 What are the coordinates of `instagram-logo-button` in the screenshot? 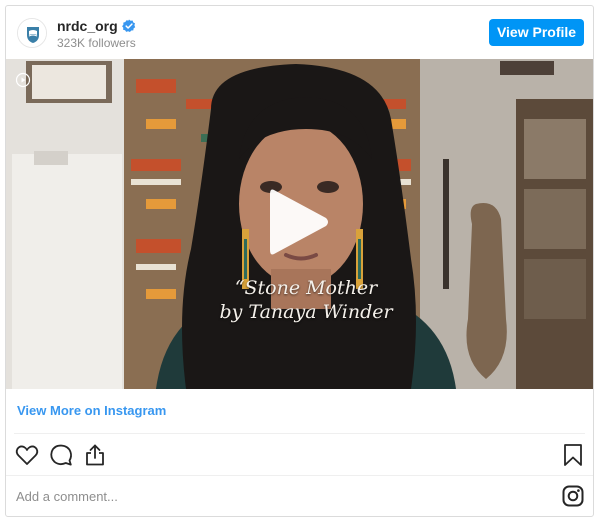 It's located at (573, 496).